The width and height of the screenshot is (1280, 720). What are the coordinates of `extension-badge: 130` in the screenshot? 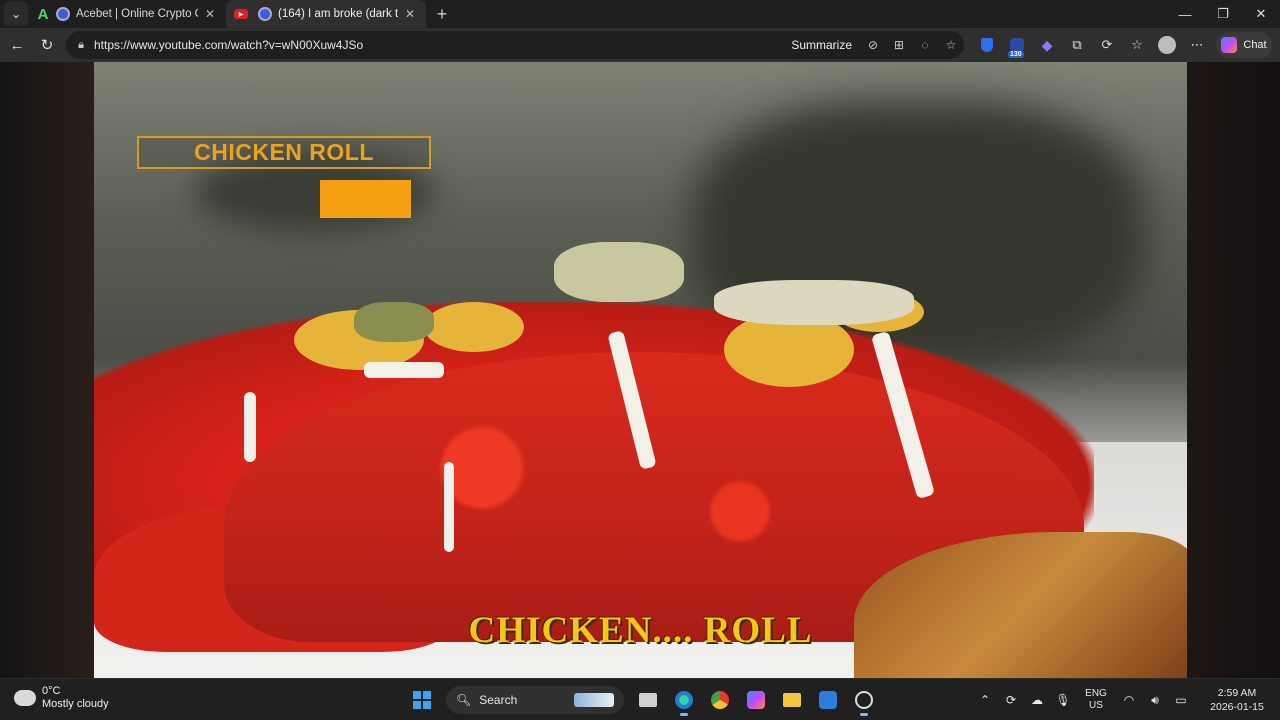 It's located at (1016, 54).